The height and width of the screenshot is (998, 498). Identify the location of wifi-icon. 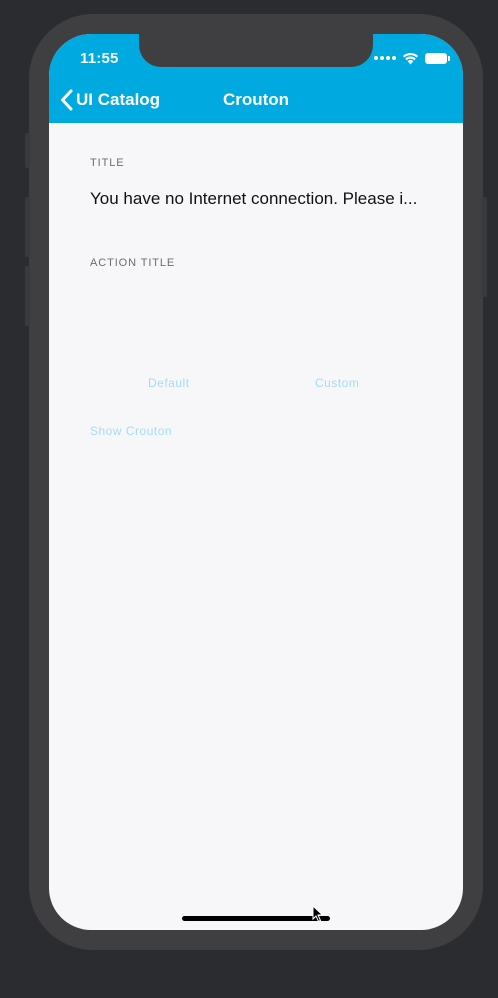
(410, 58).